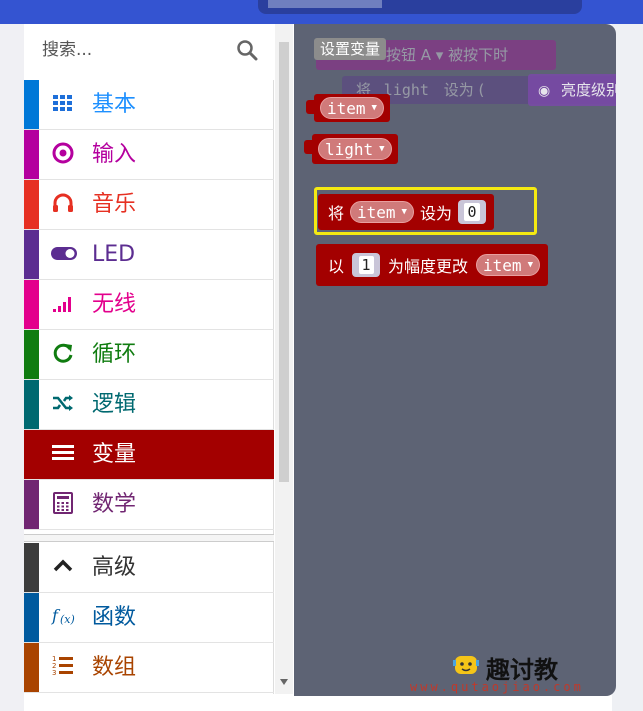 The height and width of the screenshot is (711, 643). Describe the element at coordinates (350, 49) in the screenshot. I see `flyout-heading: 设置变量` at that location.